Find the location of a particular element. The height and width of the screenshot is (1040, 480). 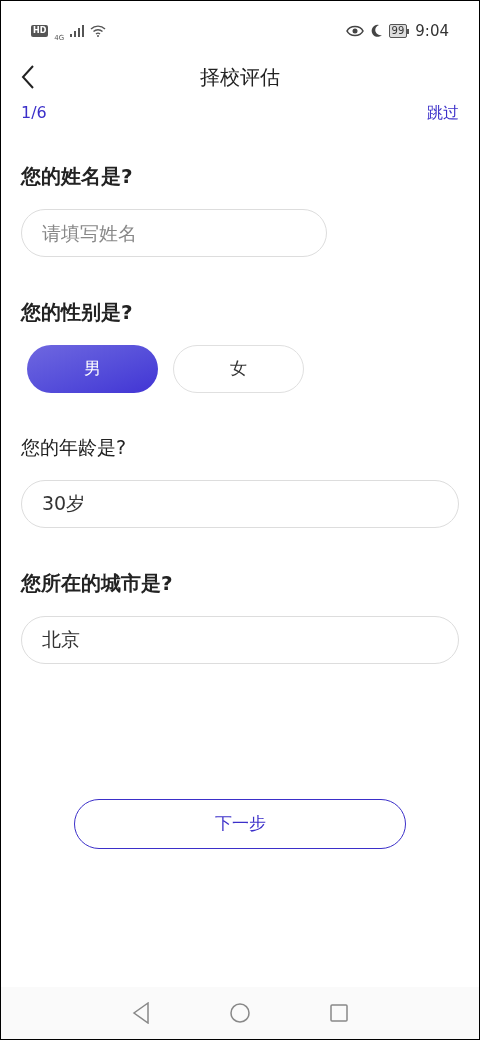

option-button: 男 is located at coordinates (92, 369).